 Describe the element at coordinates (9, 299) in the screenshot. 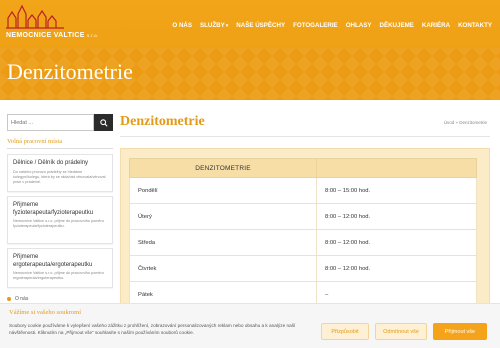

I see `bullet-icon` at that location.